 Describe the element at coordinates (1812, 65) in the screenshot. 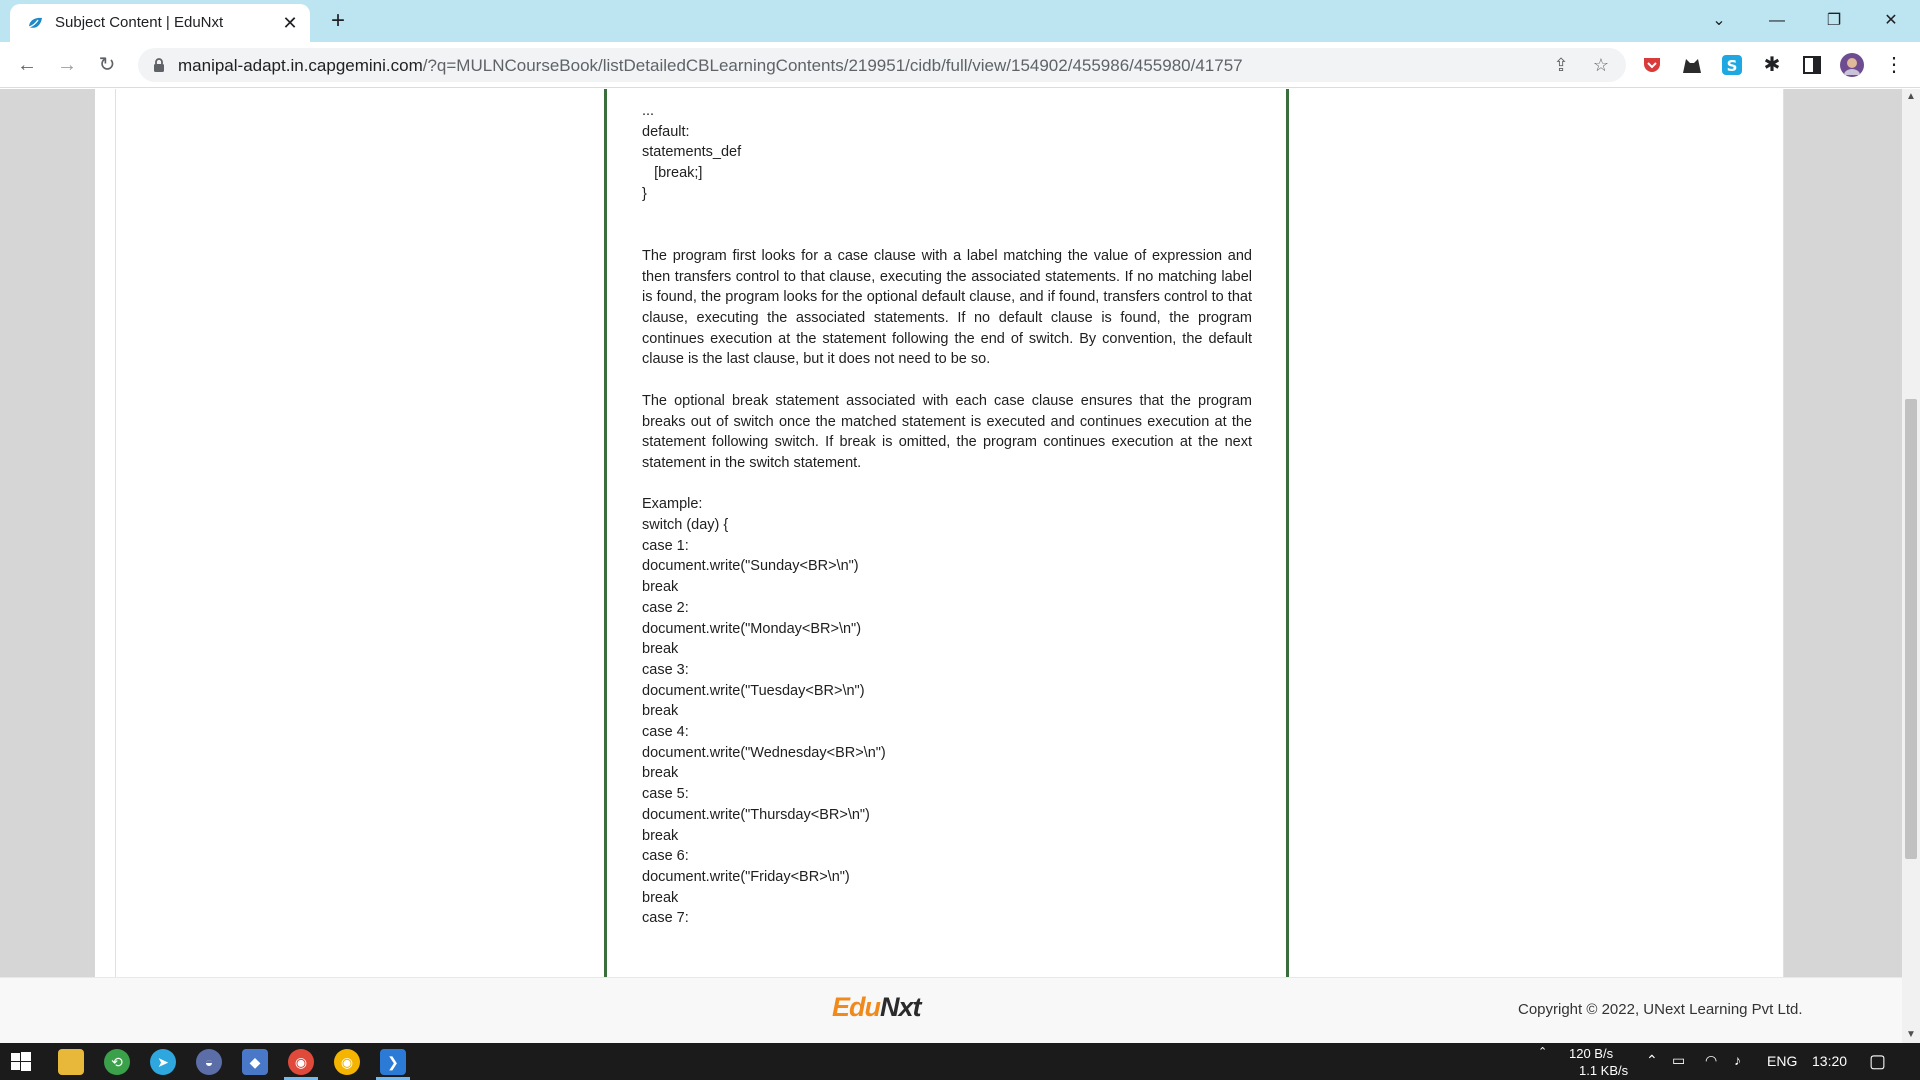

I see `side-panel-icon` at that location.